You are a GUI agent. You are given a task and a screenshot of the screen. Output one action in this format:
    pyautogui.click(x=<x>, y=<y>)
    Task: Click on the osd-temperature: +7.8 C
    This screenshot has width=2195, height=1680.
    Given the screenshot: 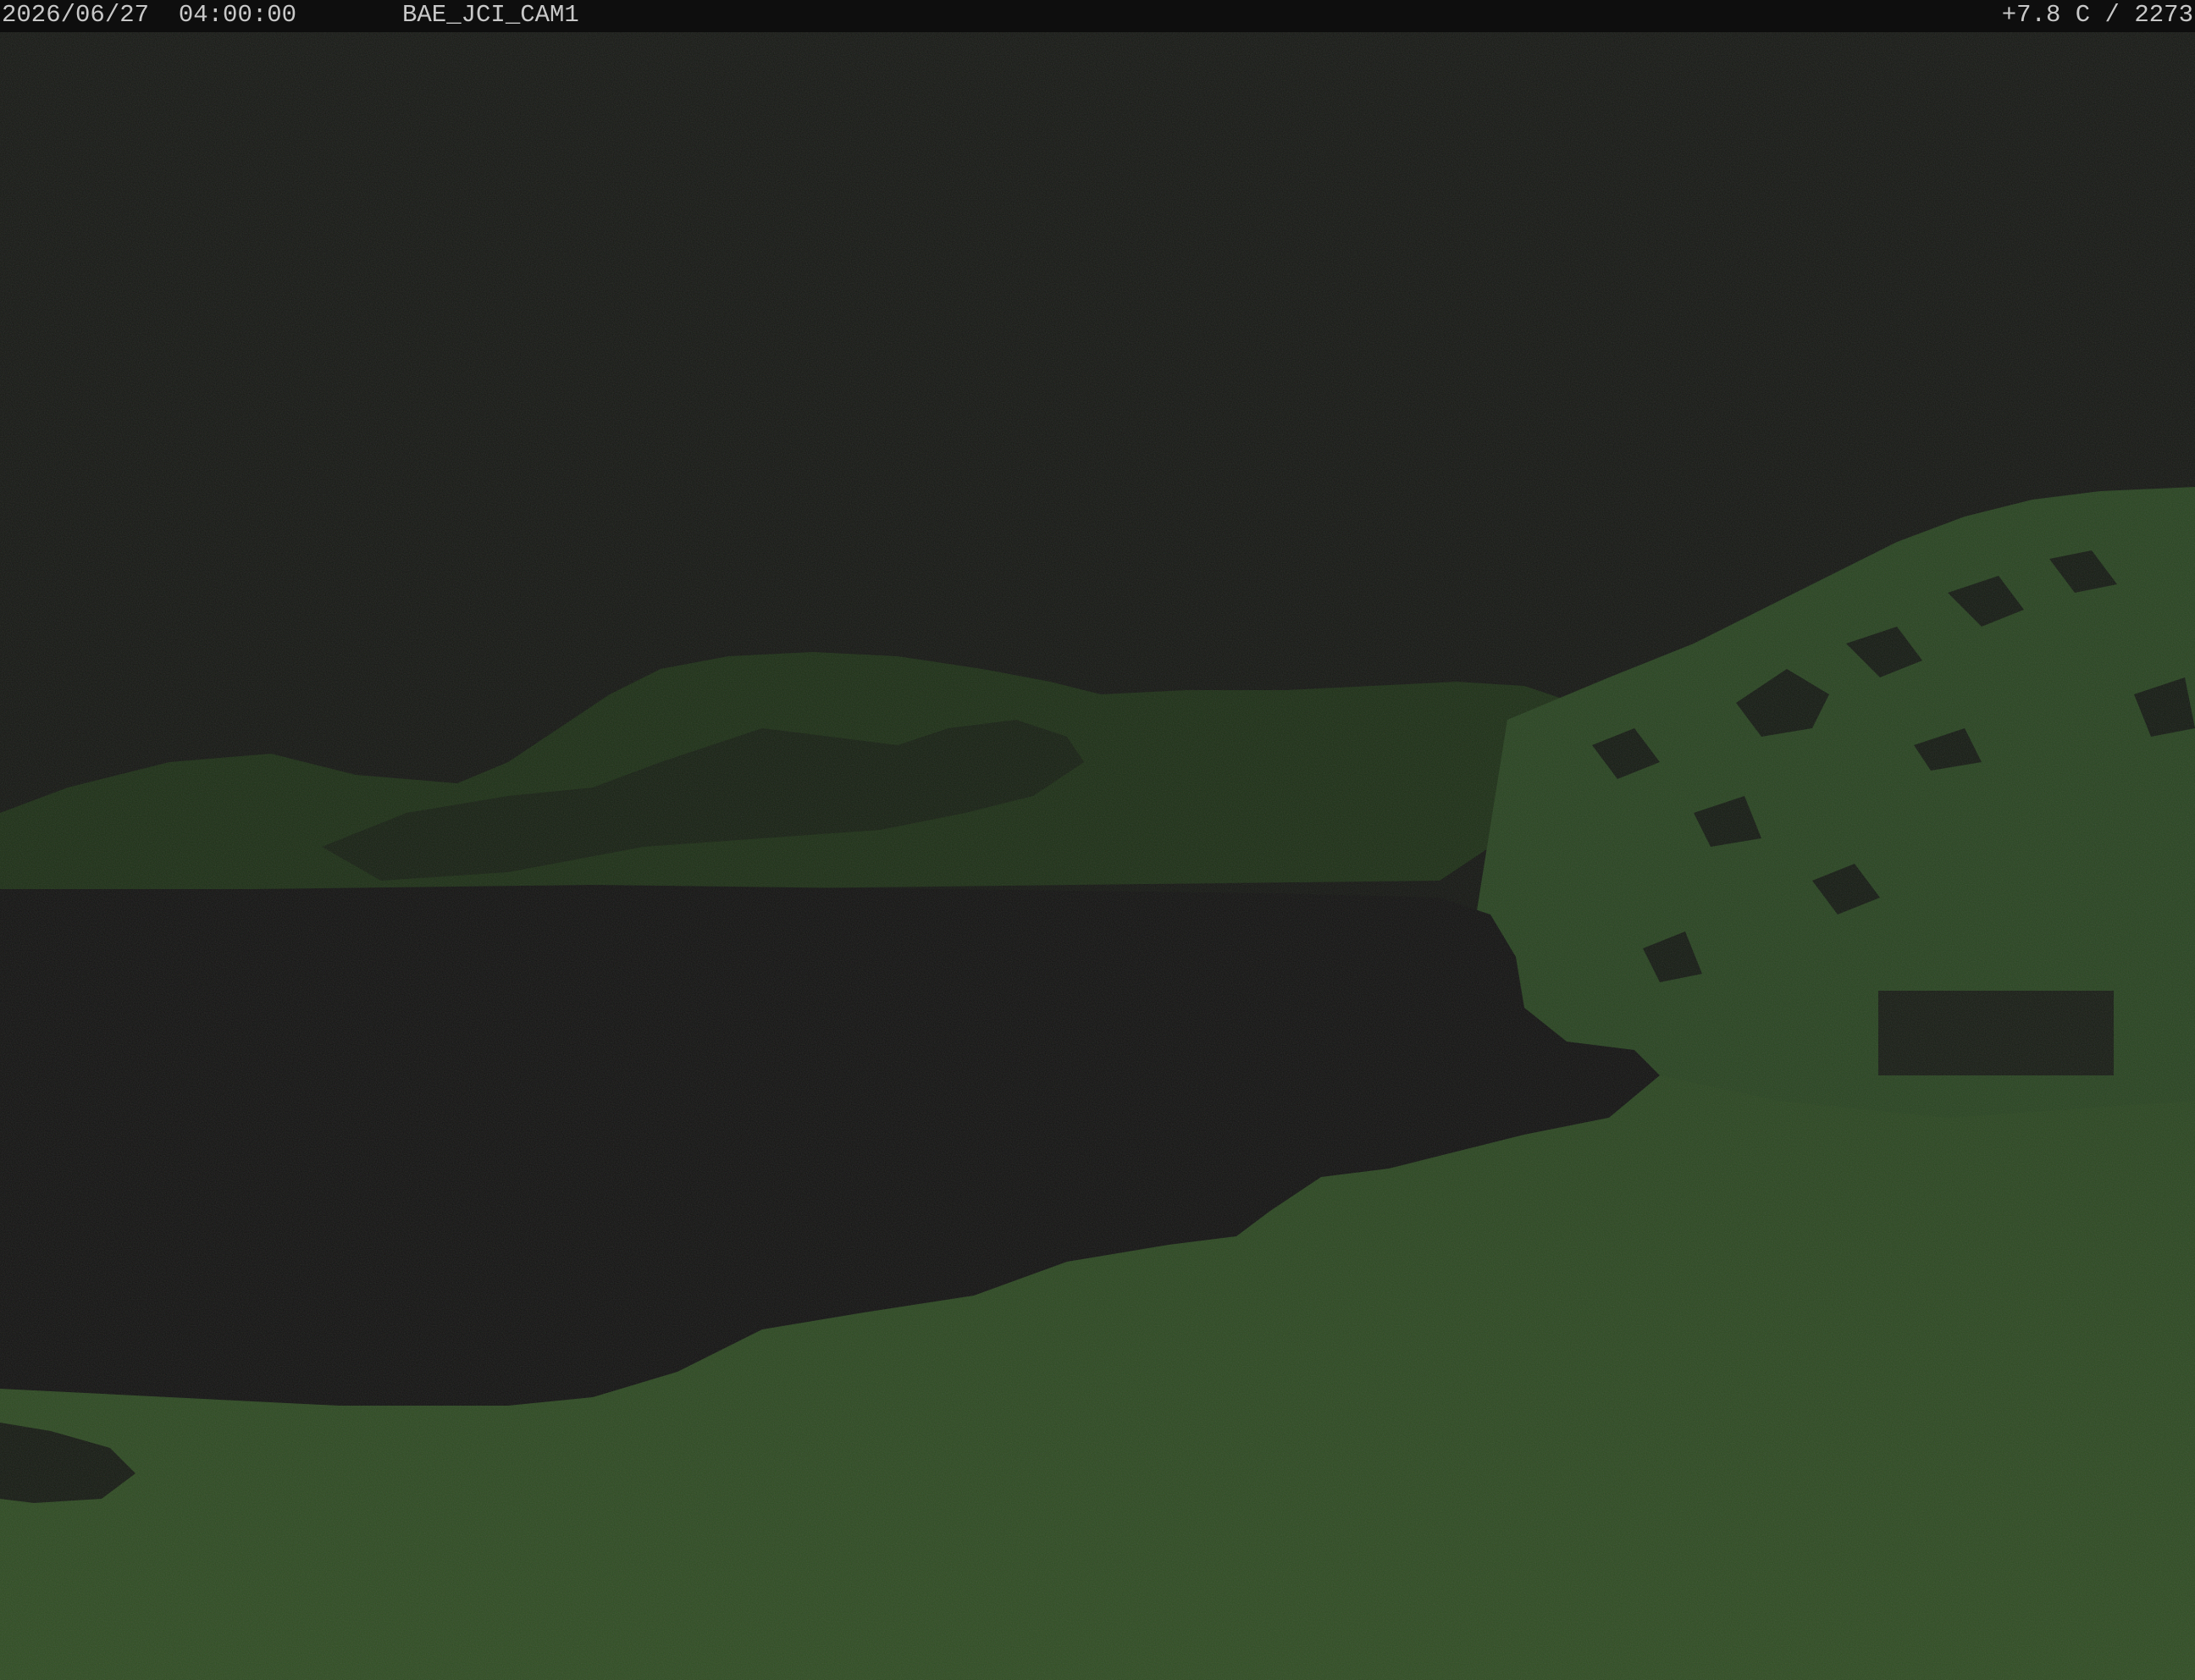 What is the action you would take?
    pyautogui.click(x=2046, y=15)
    